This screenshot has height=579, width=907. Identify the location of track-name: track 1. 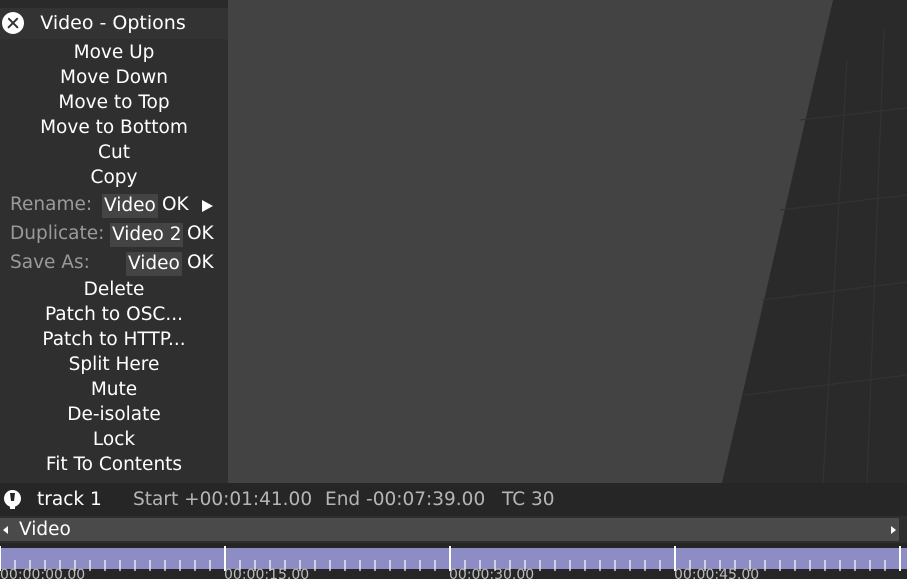
(69, 499).